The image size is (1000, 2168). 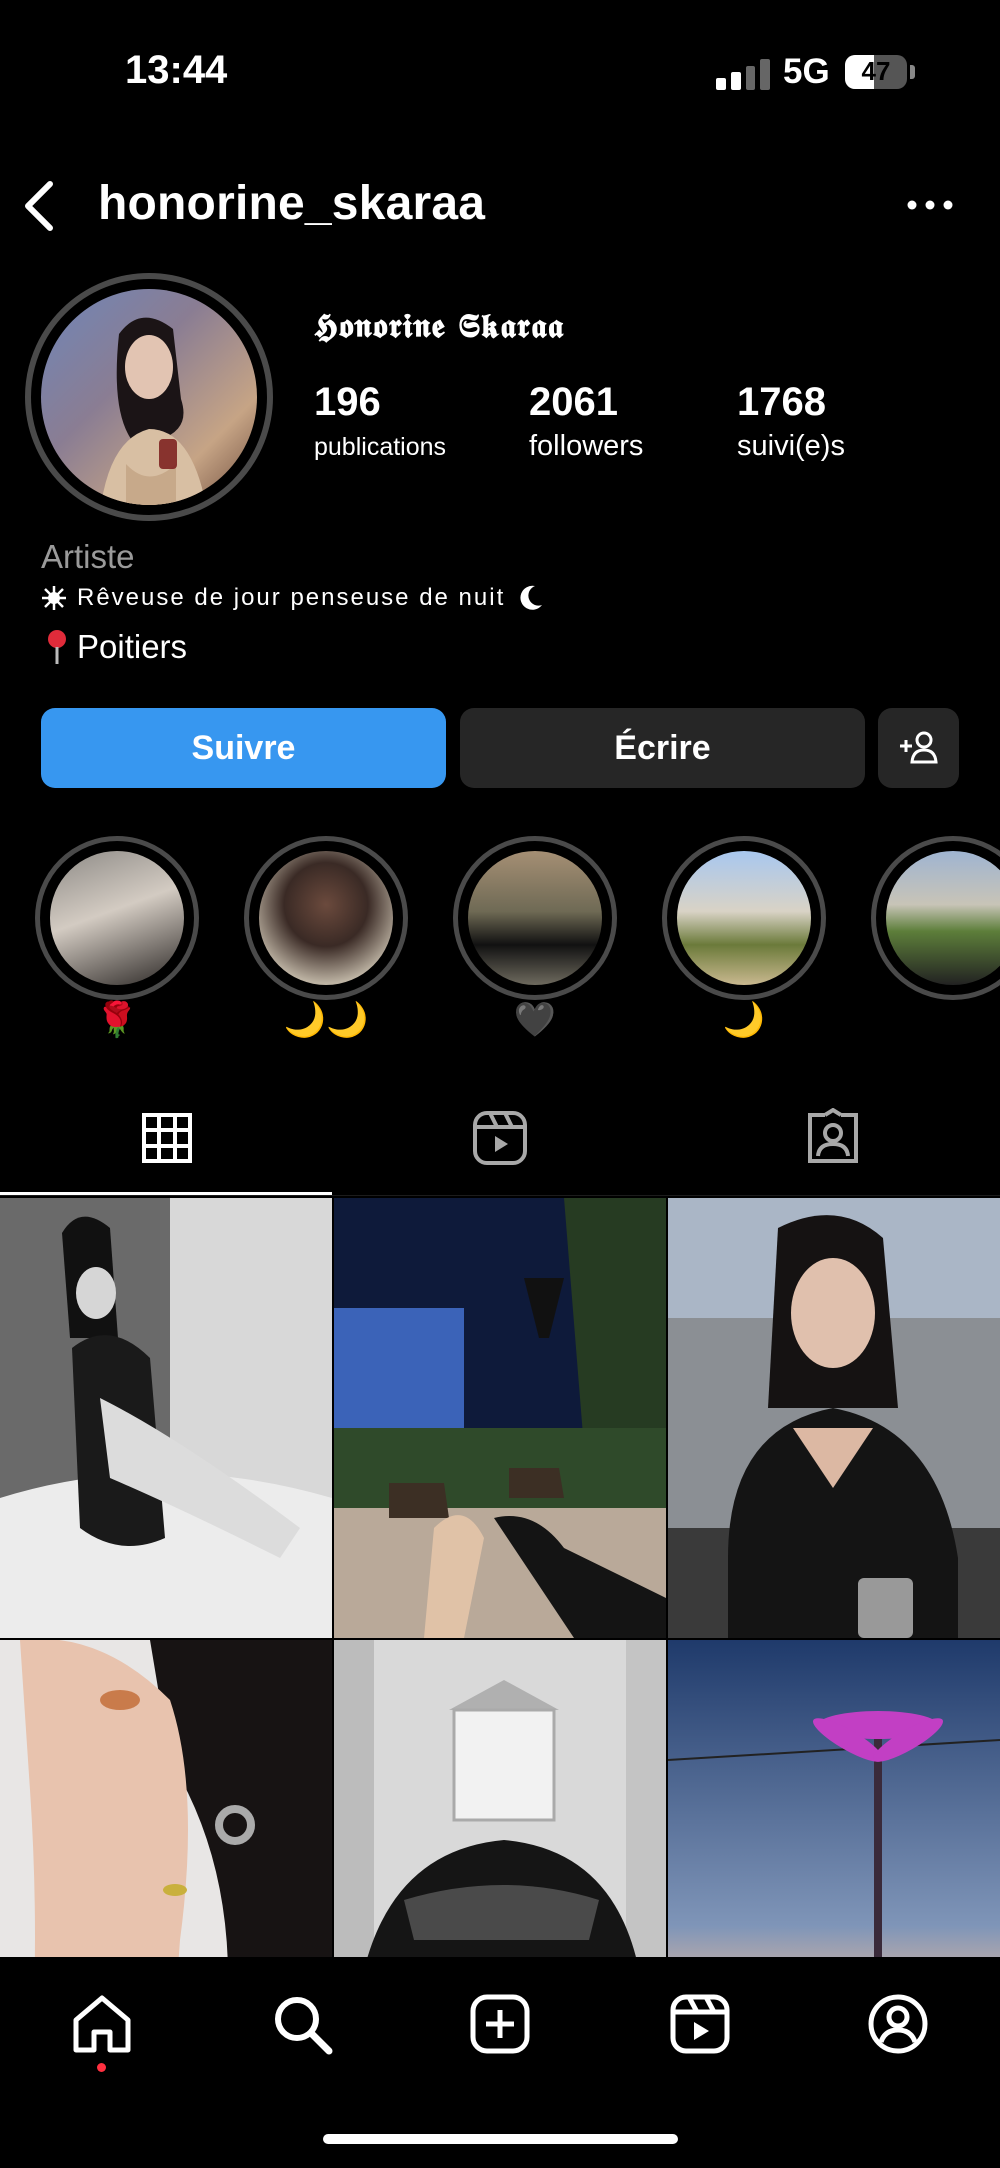 What do you see at coordinates (302, 2024) in the screenshot?
I see `search-icon` at bounding box center [302, 2024].